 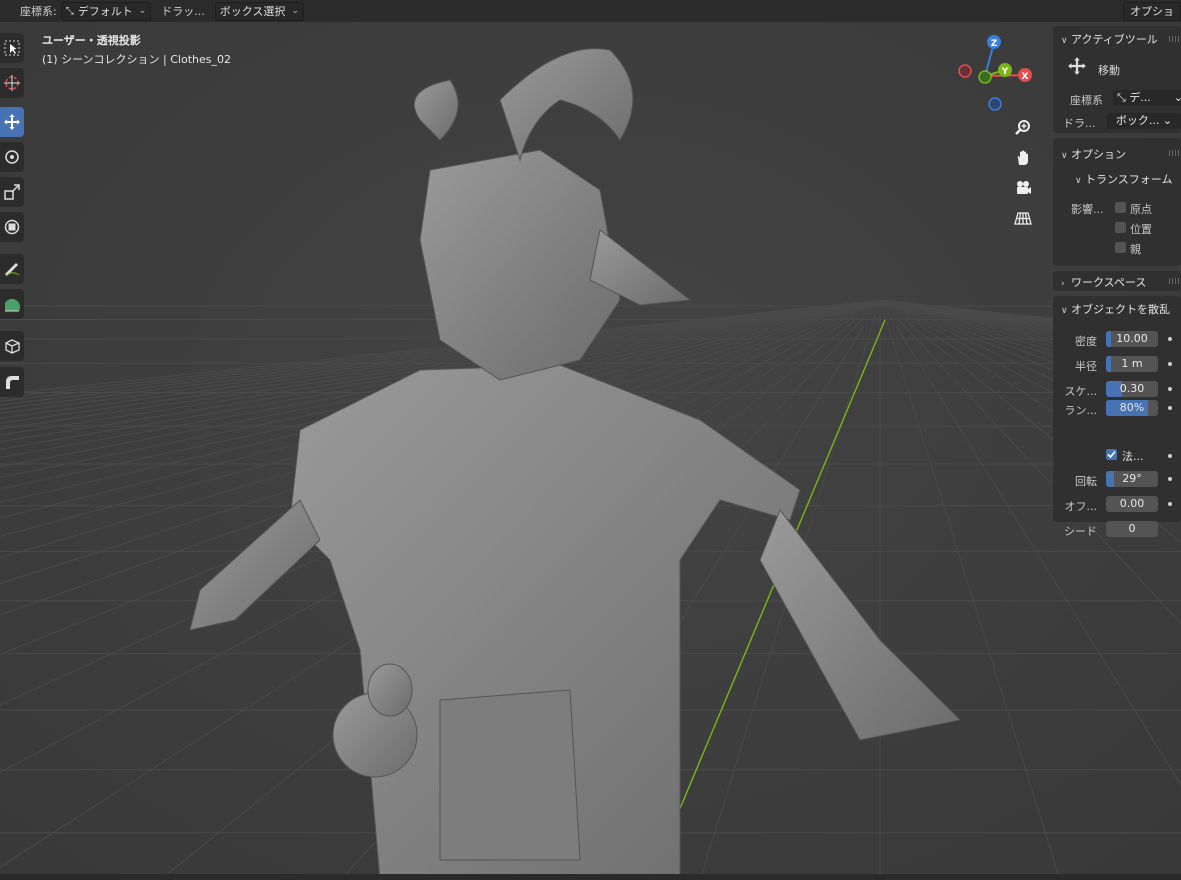 I want to click on transform-header: ∨ トランスフォーム, so click(x=1123, y=179).